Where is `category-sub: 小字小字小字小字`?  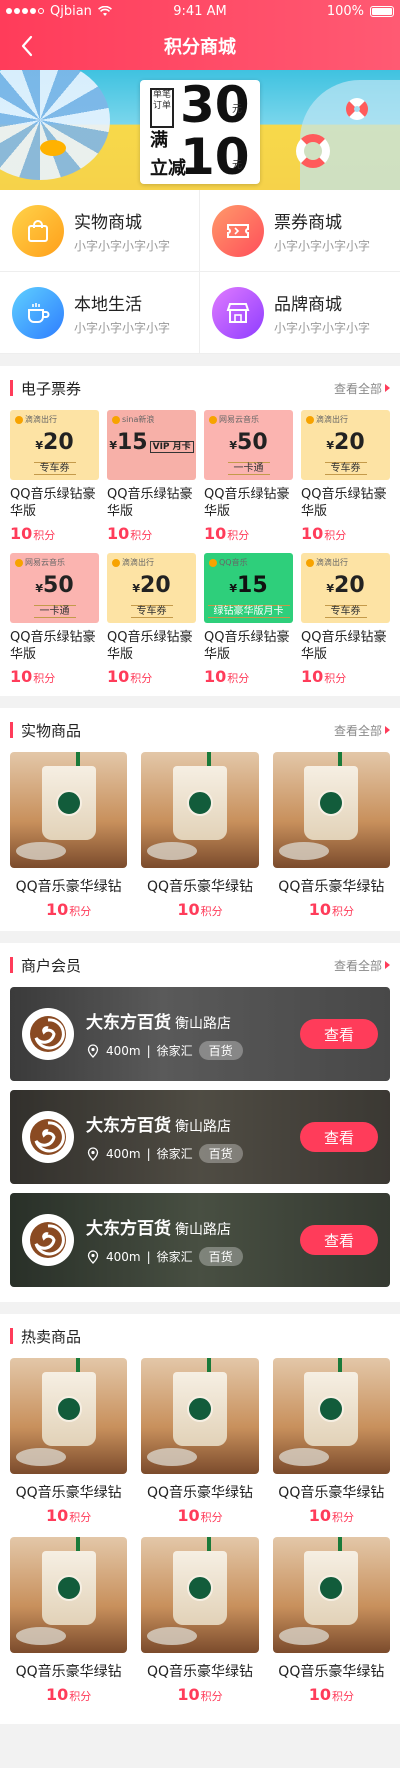 category-sub: 小字小字小字小字 is located at coordinates (122, 328).